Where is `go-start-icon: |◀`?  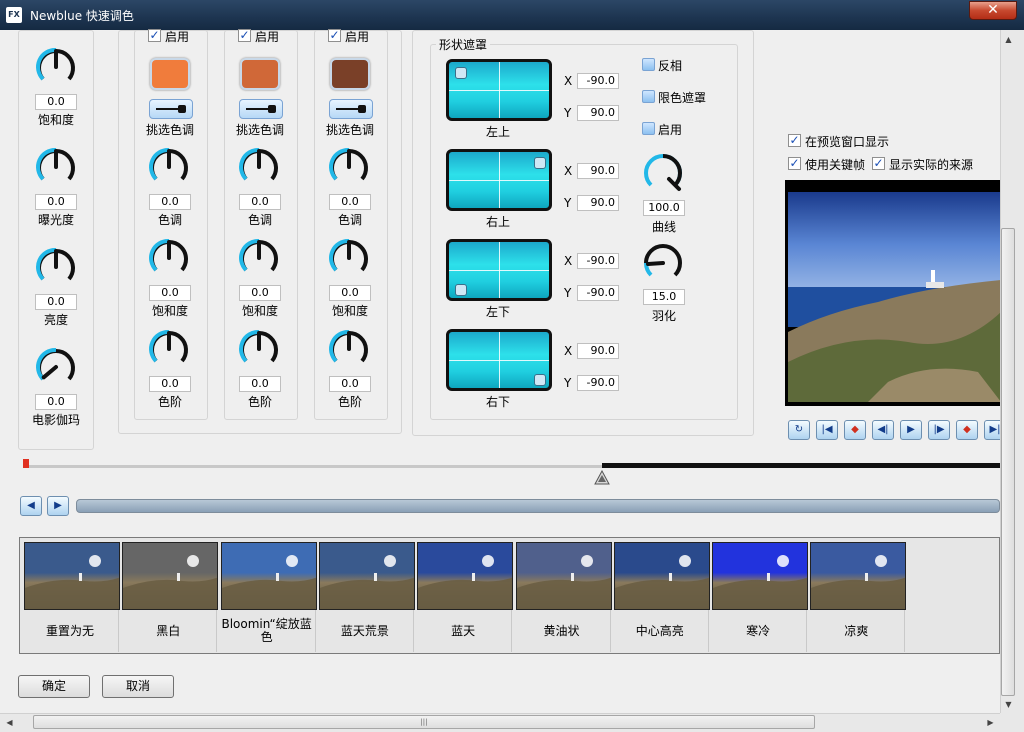
go-start-icon: |◀ is located at coordinates (827, 430).